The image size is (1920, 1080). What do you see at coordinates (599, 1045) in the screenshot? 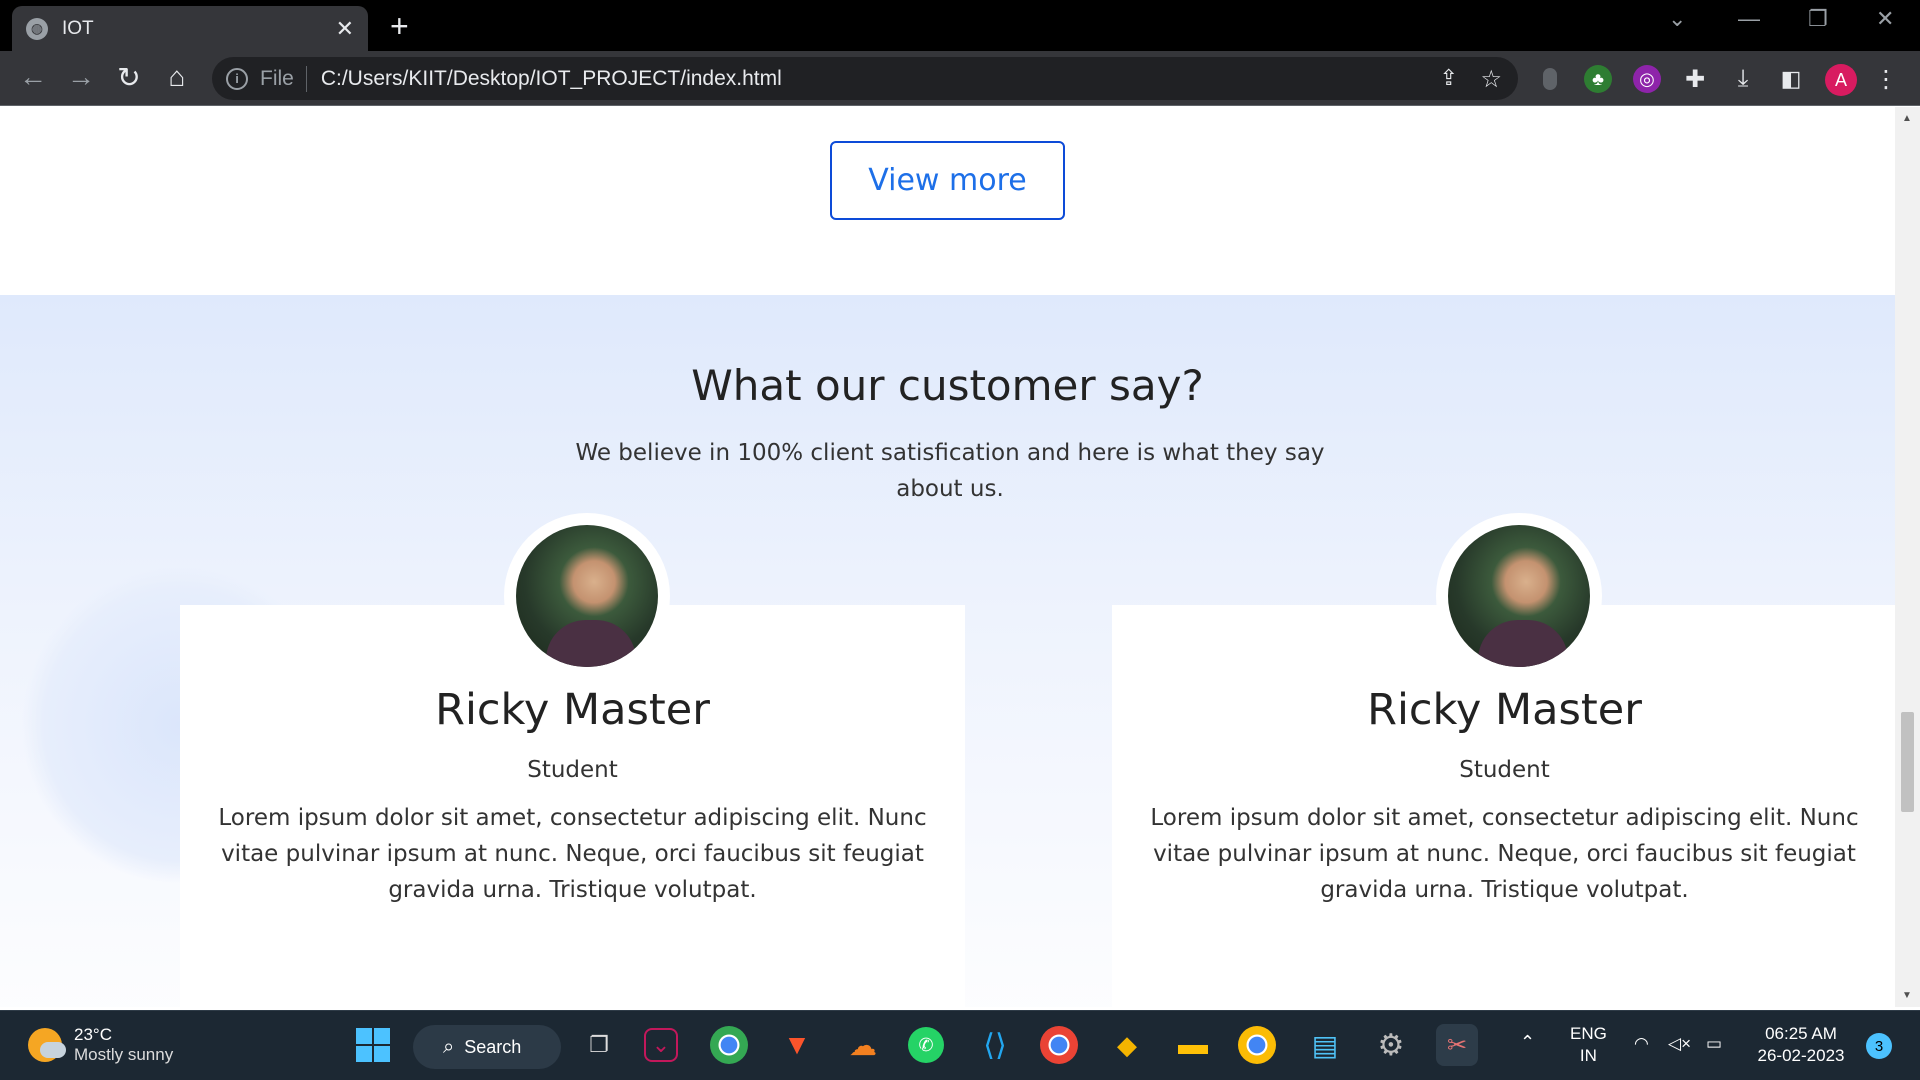
I see `task-view-icon: ❐` at bounding box center [599, 1045].